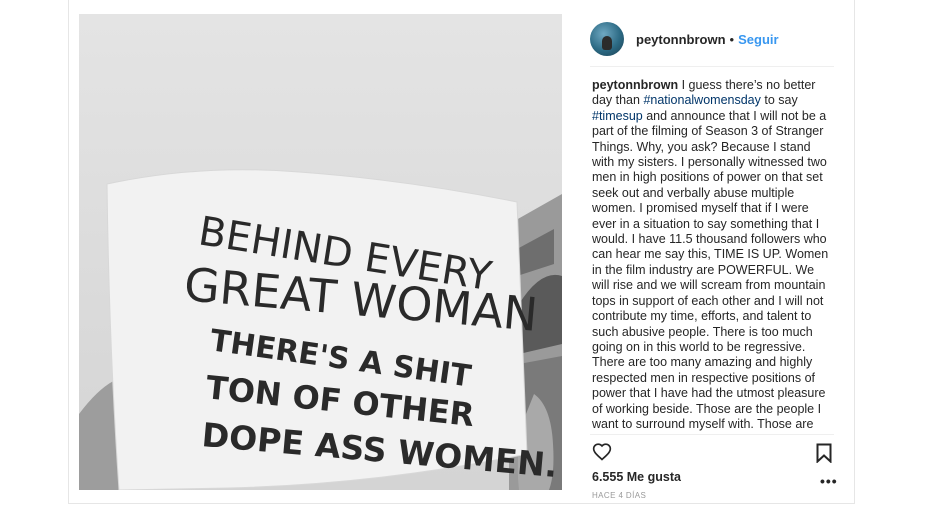  What do you see at coordinates (636, 477) in the screenshot?
I see `like-count: 6.555 Me gusta` at bounding box center [636, 477].